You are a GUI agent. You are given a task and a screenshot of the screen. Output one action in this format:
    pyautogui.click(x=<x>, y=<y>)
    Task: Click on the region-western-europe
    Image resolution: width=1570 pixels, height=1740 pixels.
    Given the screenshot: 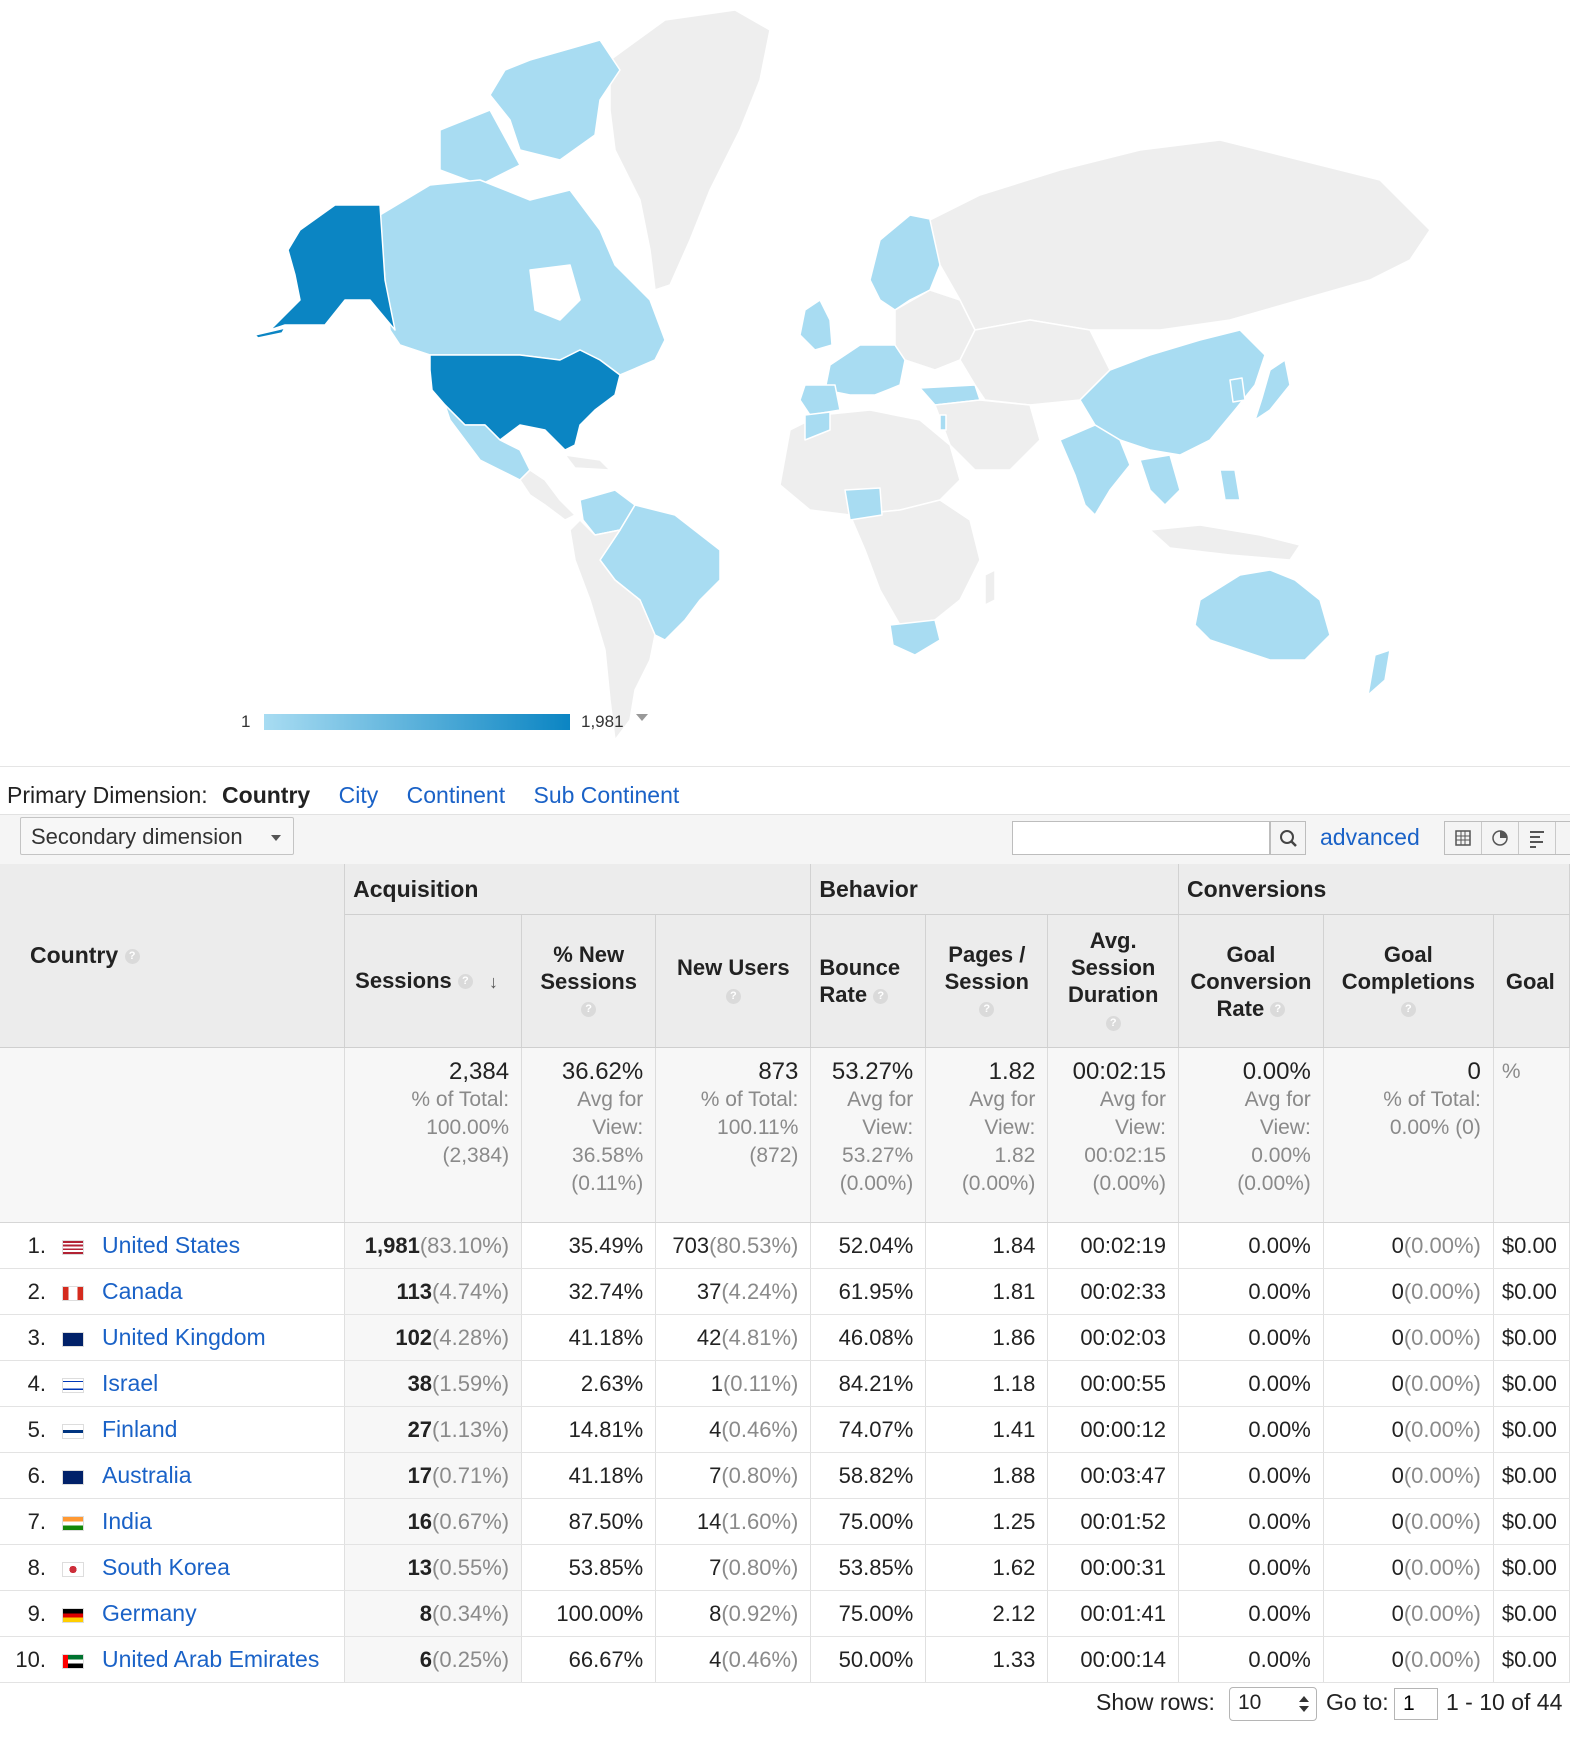 What is the action you would take?
    pyautogui.click(x=865, y=370)
    